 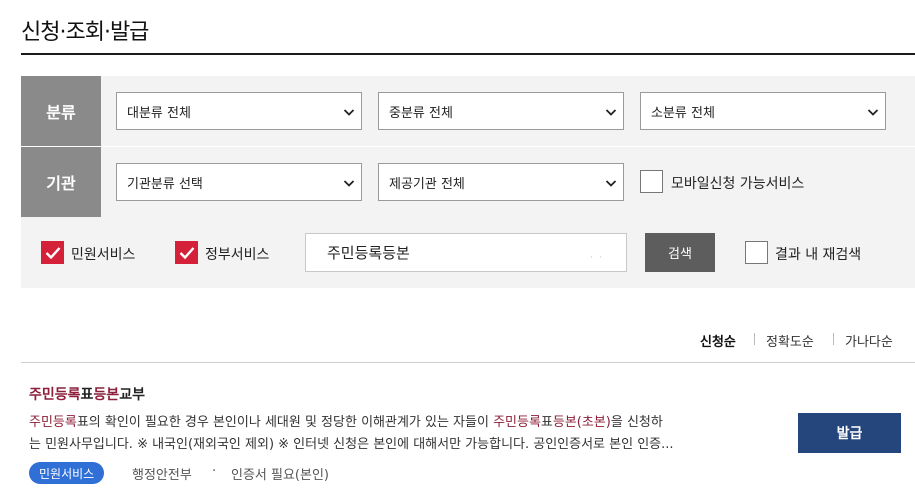 What do you see at coordinates (581, 422) in the screenshot?
I see `desc-highlight: 등본(초본)` at bounding box center [581, 422].